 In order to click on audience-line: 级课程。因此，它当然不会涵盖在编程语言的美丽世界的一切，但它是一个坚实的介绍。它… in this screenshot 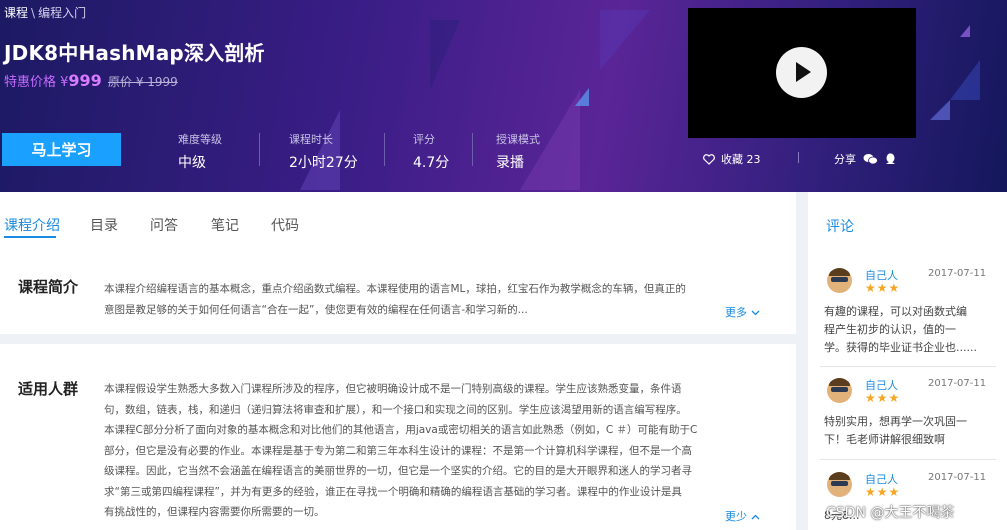, I will do `click(398, 471)`.